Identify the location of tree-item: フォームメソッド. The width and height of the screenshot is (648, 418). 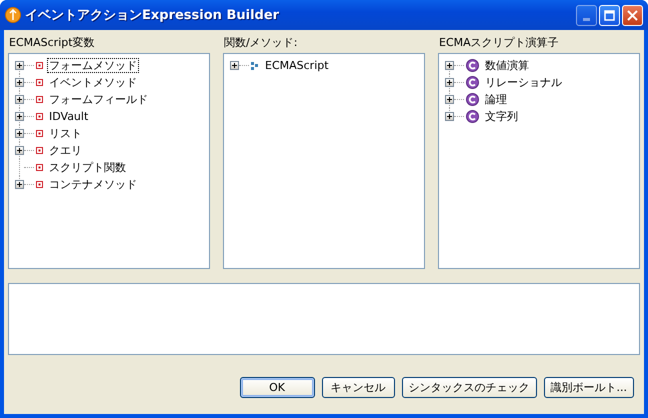
(93, 65).